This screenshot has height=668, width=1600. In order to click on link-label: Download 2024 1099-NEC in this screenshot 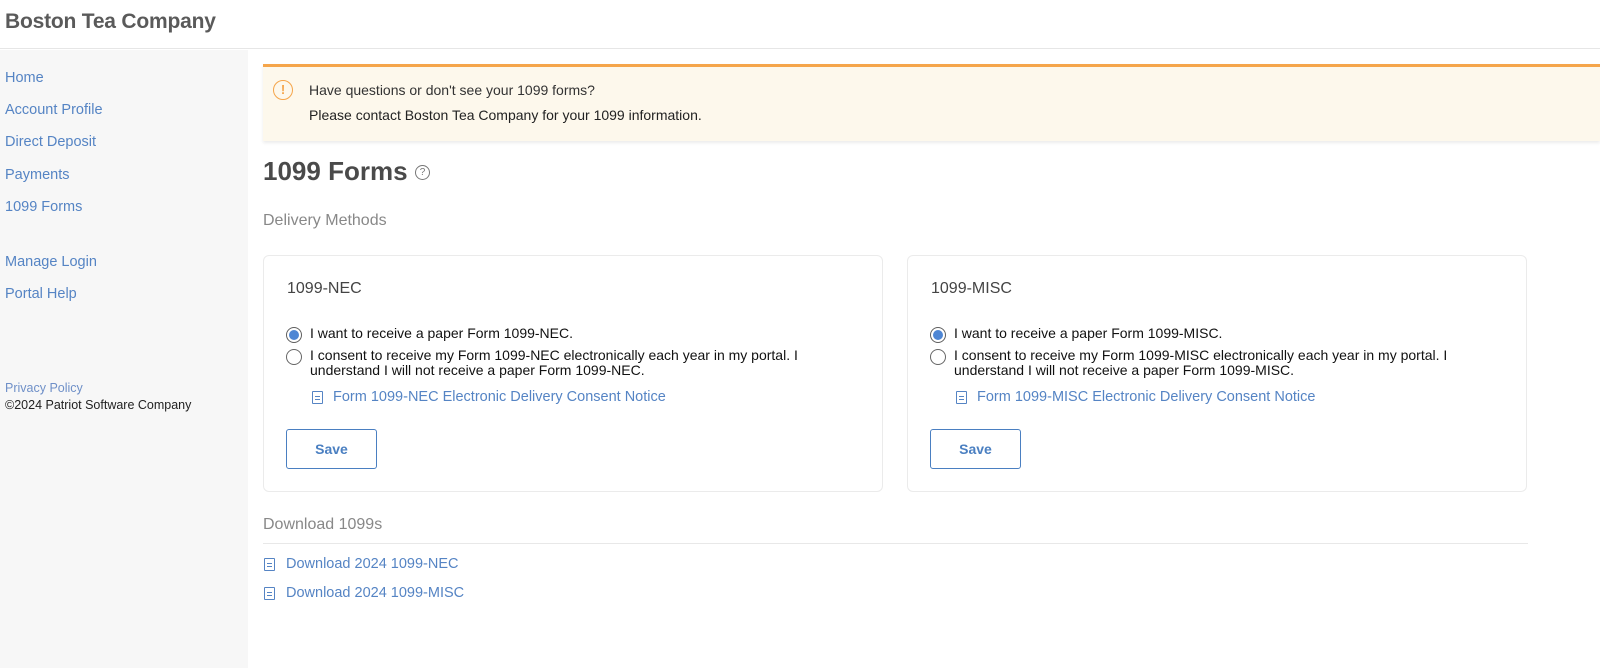, I will do `click(372, 564)`.